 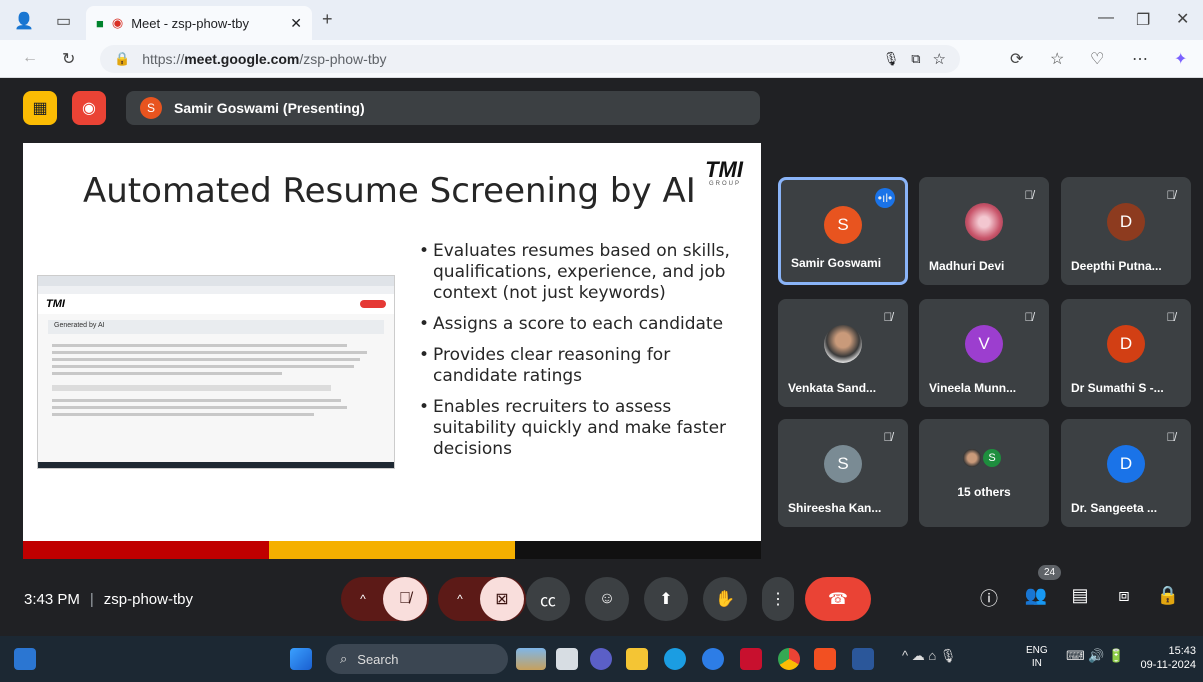 I want to click on recording-icon: ◉, so click(x=89, y=108).